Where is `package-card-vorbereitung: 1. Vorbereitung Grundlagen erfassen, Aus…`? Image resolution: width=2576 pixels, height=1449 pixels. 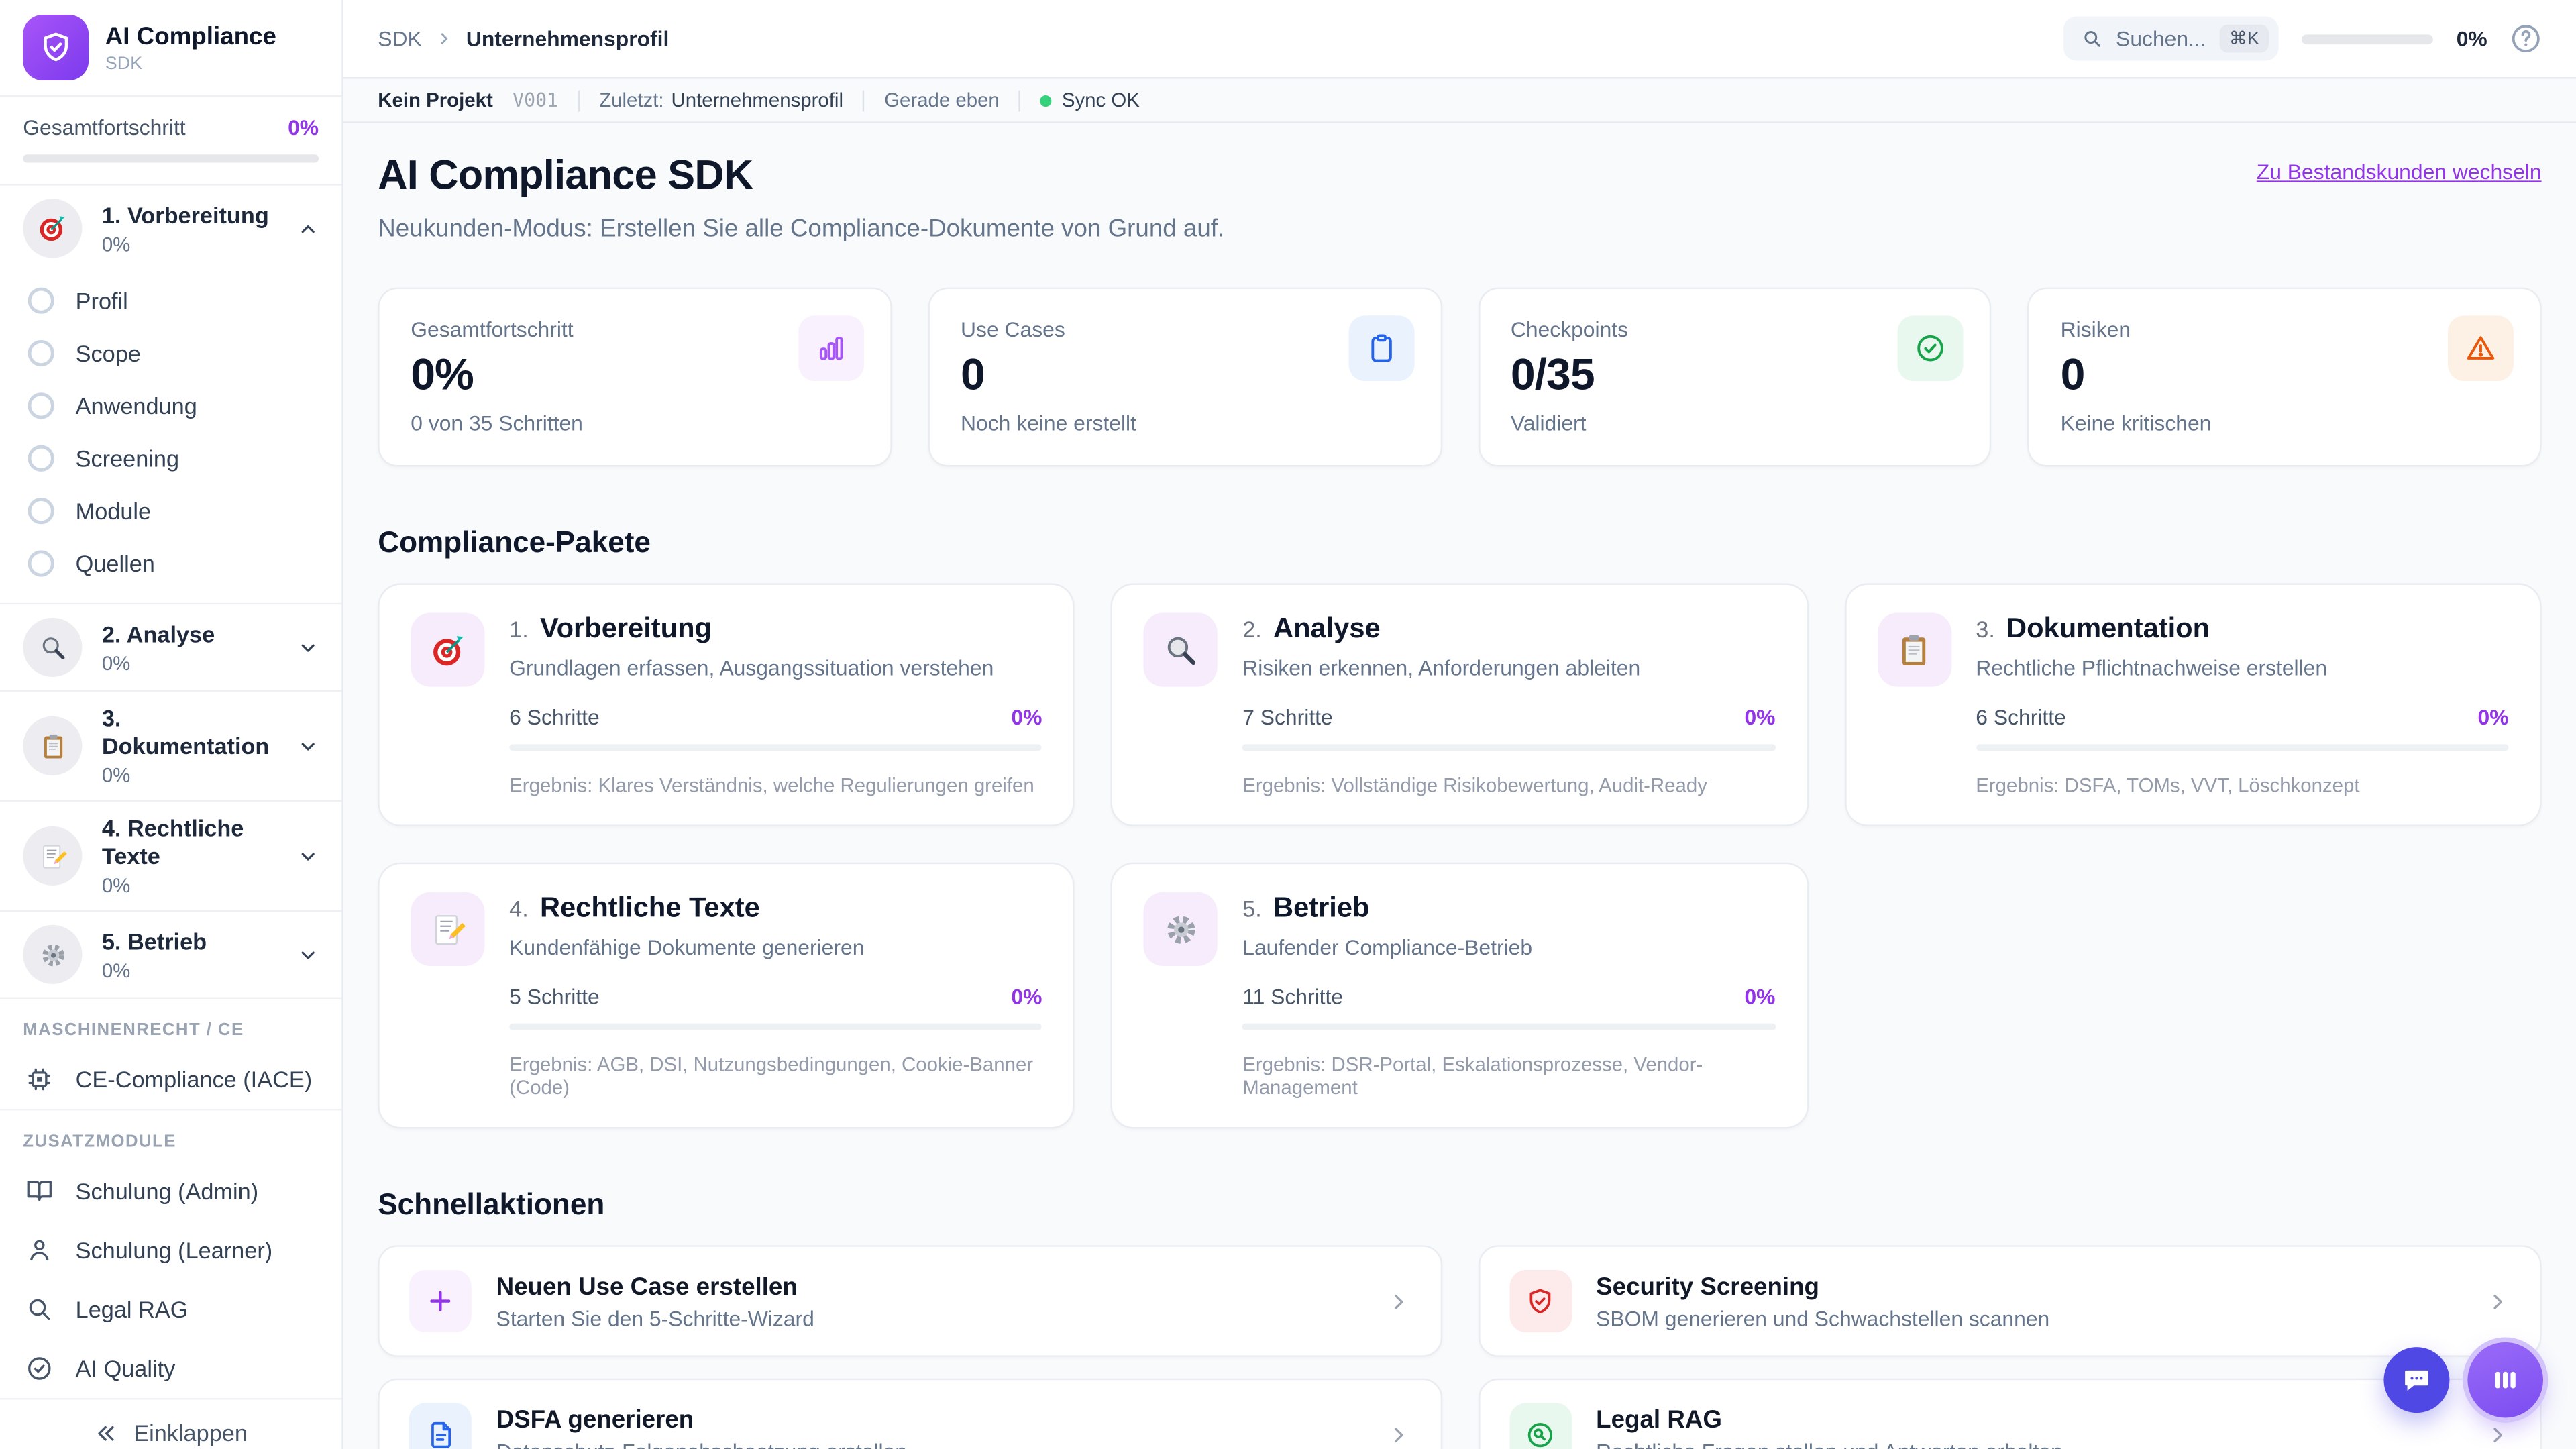 package-card-vorbereitung: 1. Vorbereitung Grundlagen erfassen, Aus… is located at coordinates (726, 704).